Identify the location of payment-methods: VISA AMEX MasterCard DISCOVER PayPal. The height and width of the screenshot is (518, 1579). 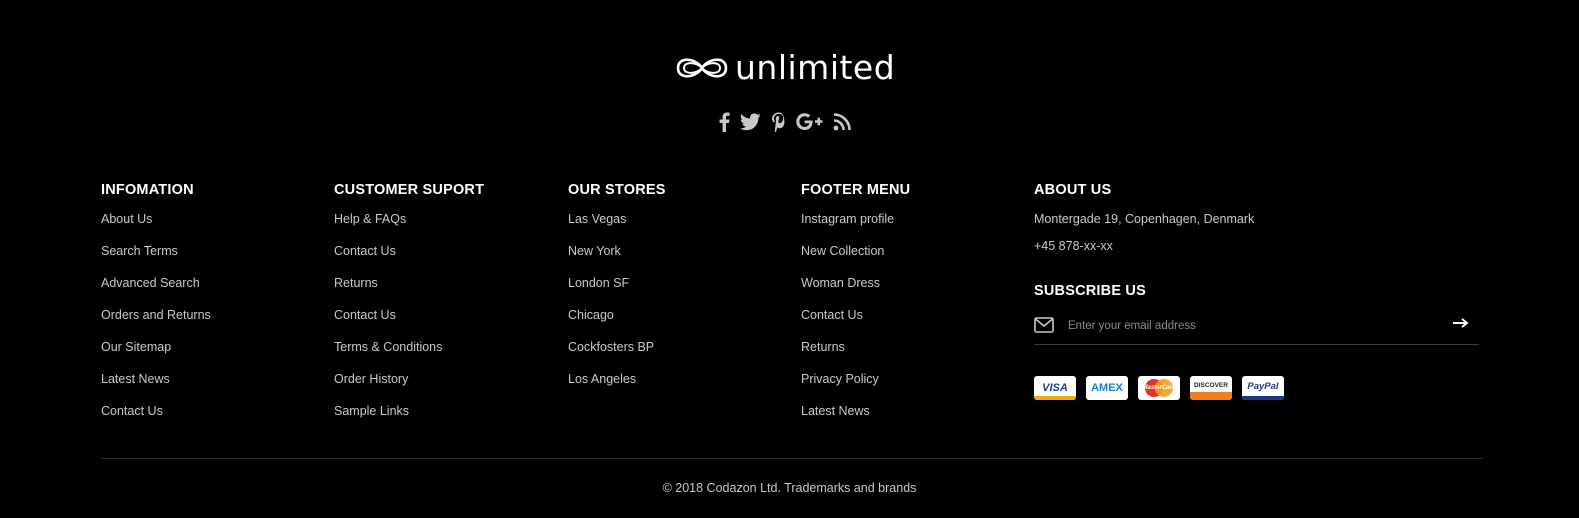
(1159, 388).